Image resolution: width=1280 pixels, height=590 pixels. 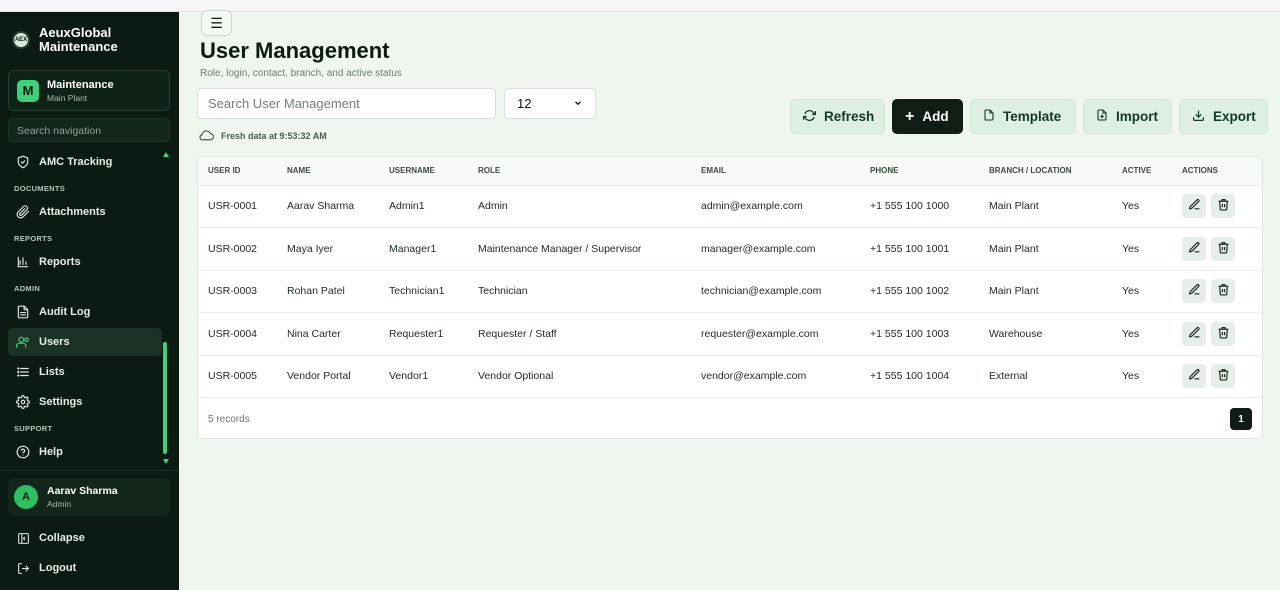 I want to click on users-icon, so click(x=23, y=342).